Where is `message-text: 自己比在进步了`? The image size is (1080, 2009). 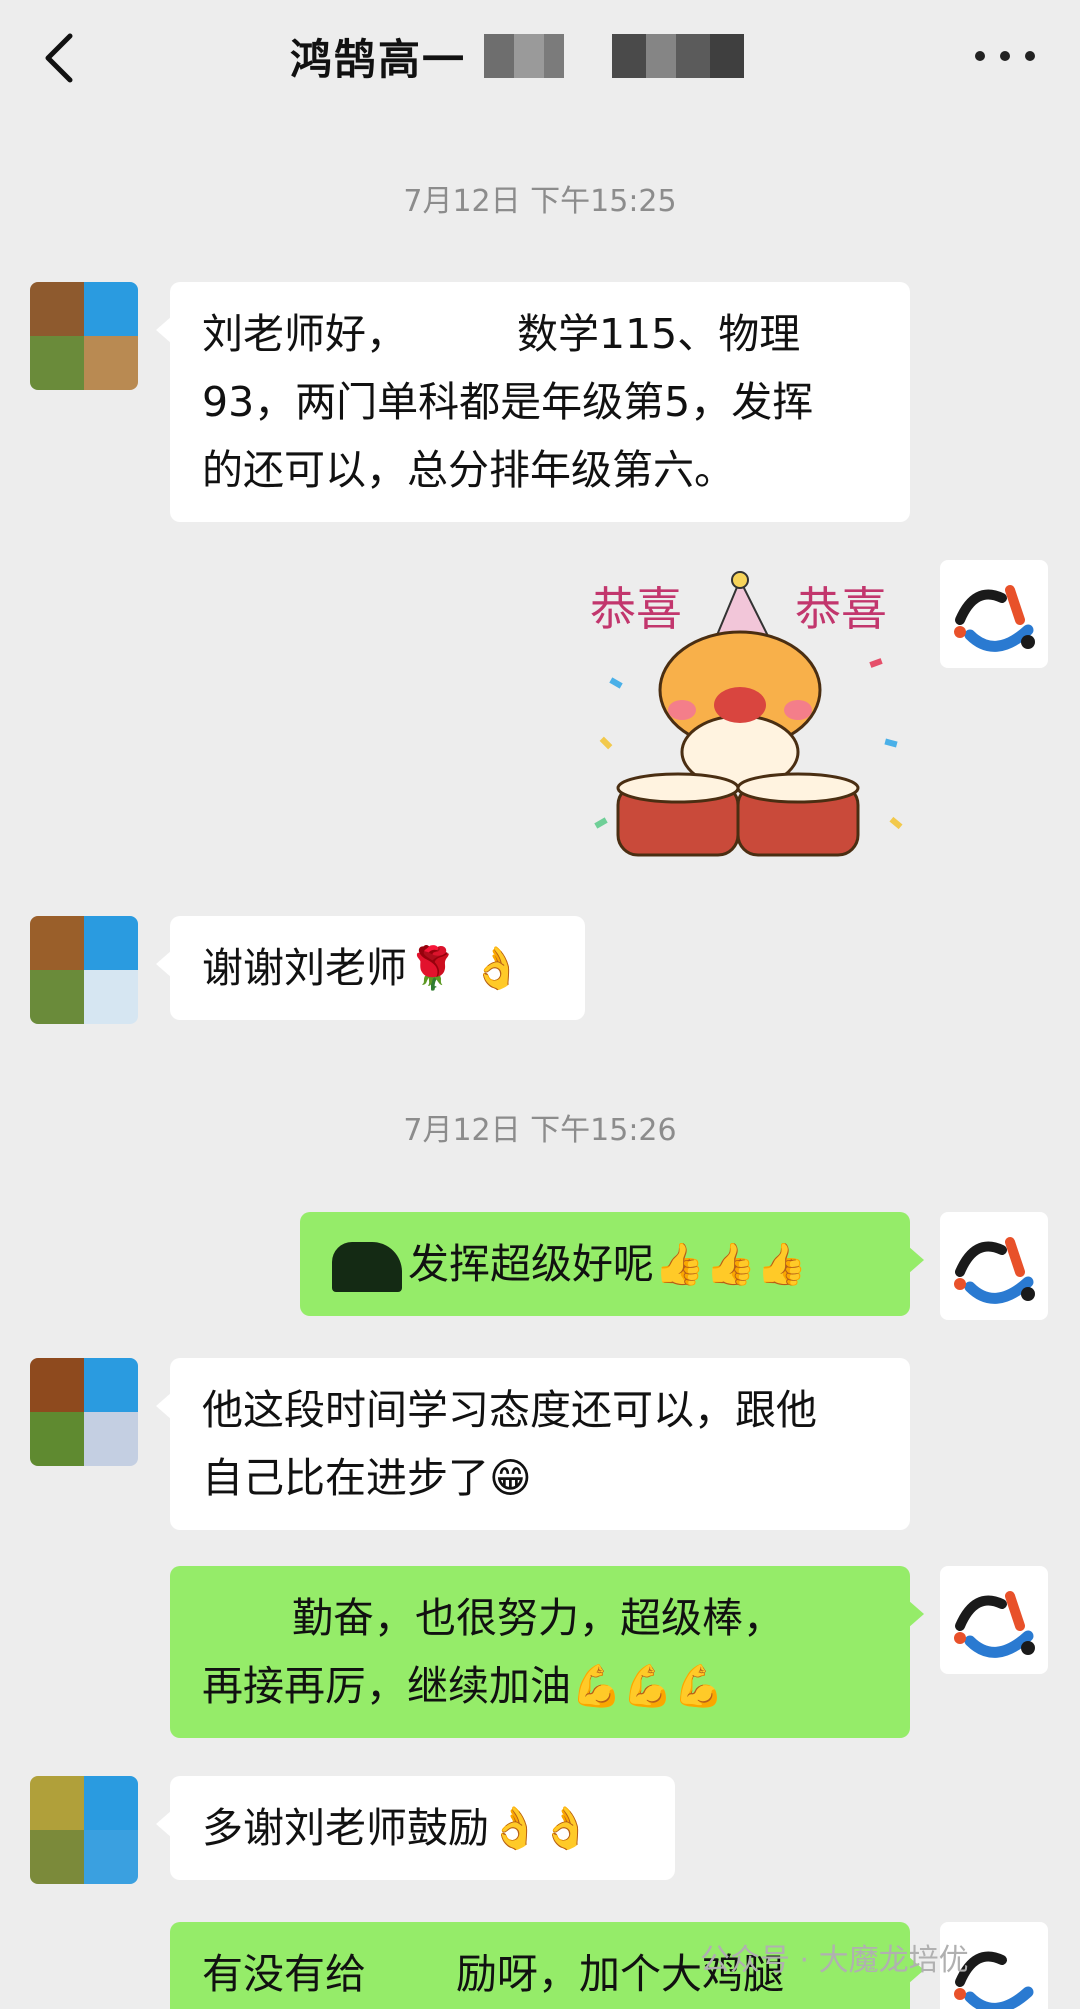 message-text: 自己比在进步了 is located at coordinates (345, 1478).